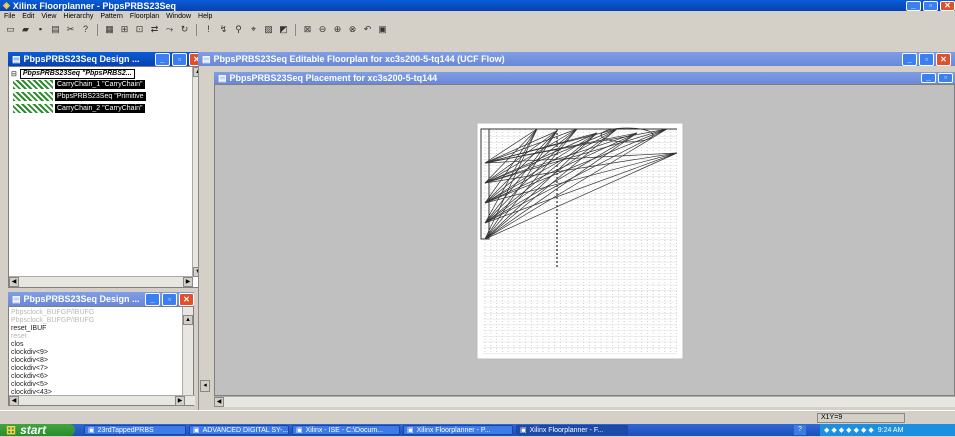  What do you see at coordinates (78, 16) in the screenshot?
I see `menu-hierarchy: Hierarchy` at bounding box center [78, 16].